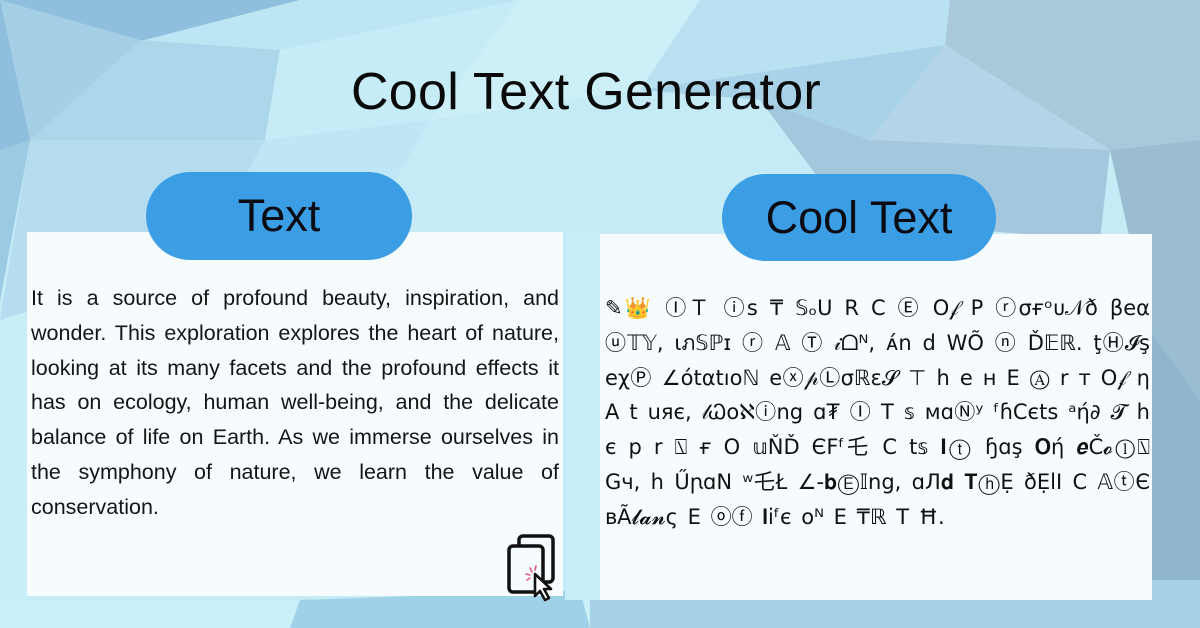 The height and width of the screenshot is (628, 1200). I want to click on input-label: Text, so click(279, 215).